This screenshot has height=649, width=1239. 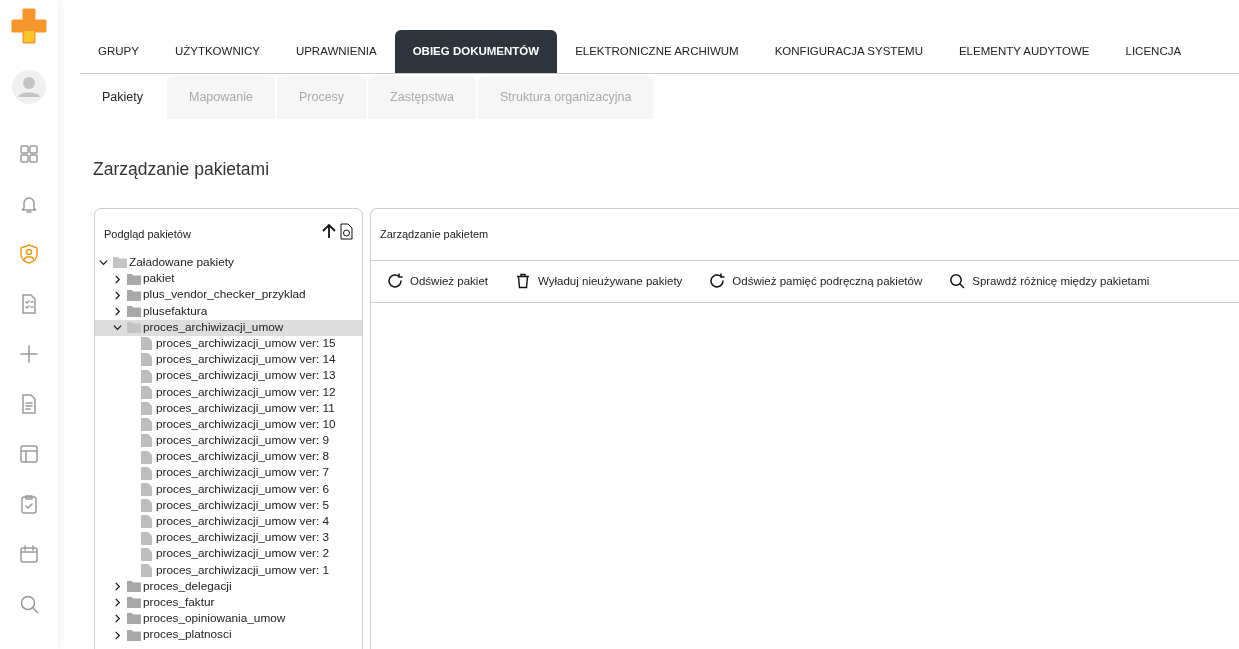 I want to click on tab: GRUPY, so click(x=118, y=51).